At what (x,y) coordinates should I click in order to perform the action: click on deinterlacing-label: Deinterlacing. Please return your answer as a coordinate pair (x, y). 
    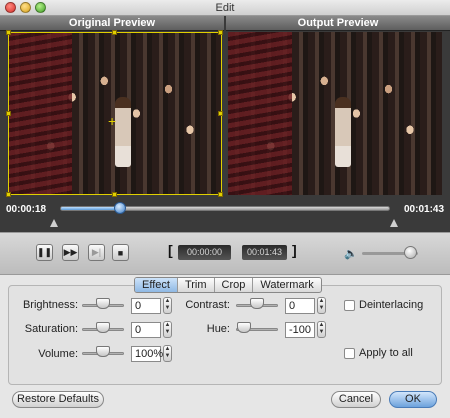
    Looking at the image, I should click on (391, 305).